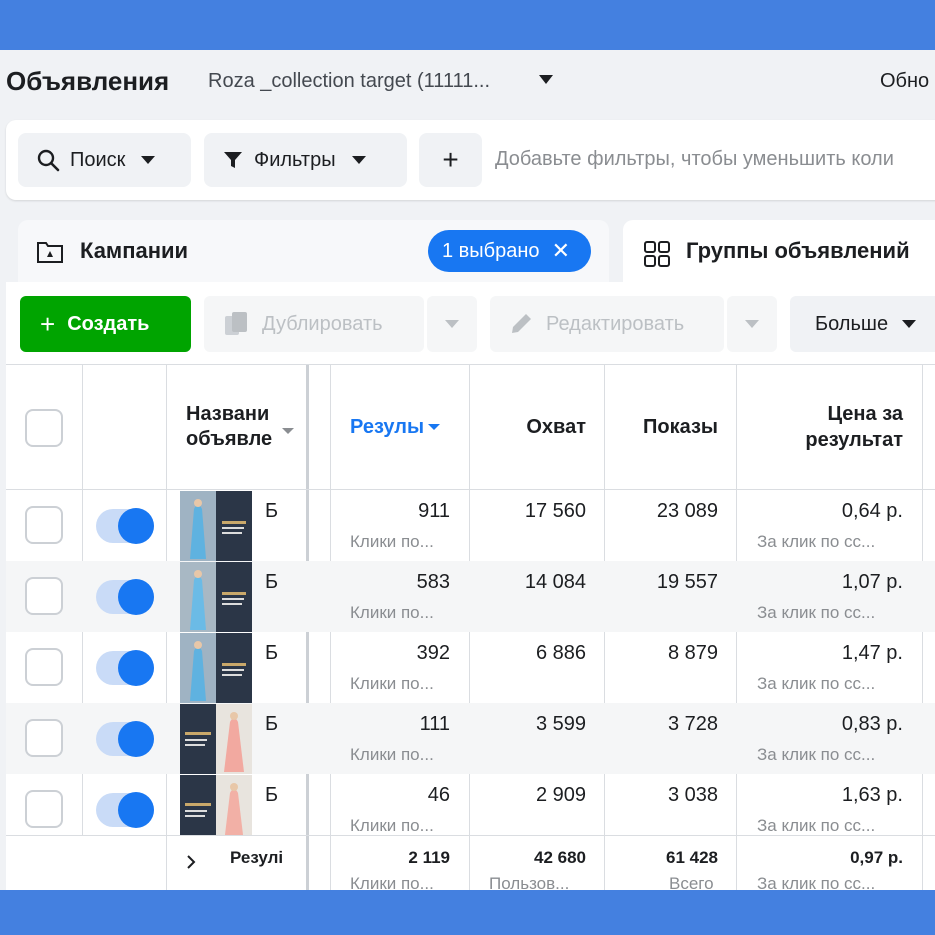 The image size is (935, 935). I want to click on chevron-right-icon, so click(191, 862).